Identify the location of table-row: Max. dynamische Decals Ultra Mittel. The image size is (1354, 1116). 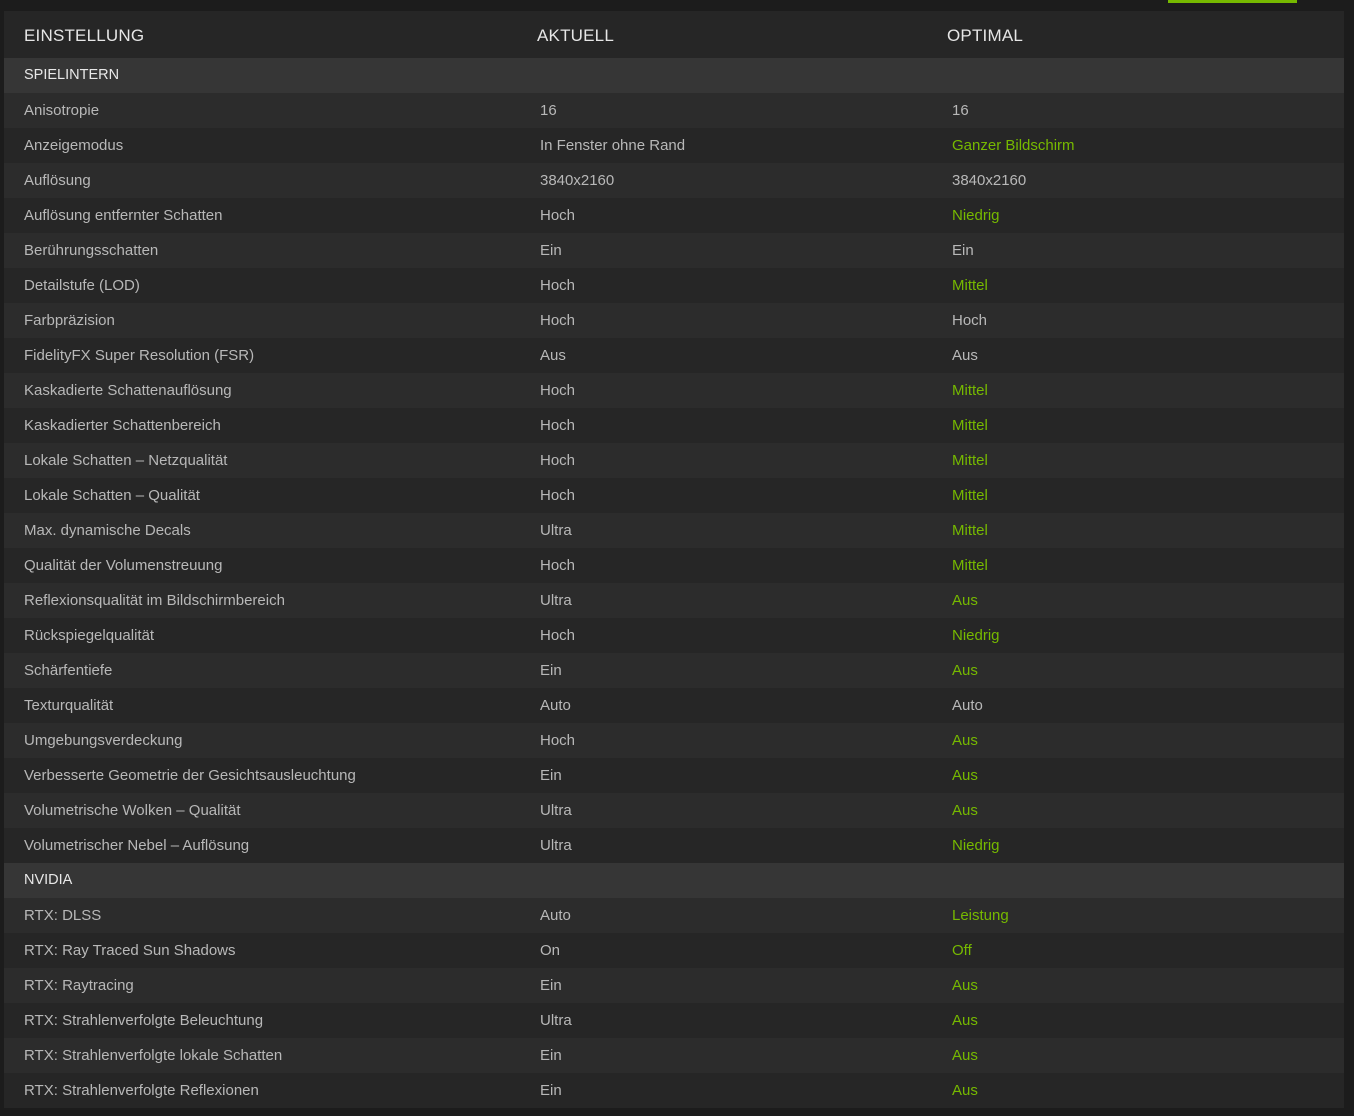
(674, 530).